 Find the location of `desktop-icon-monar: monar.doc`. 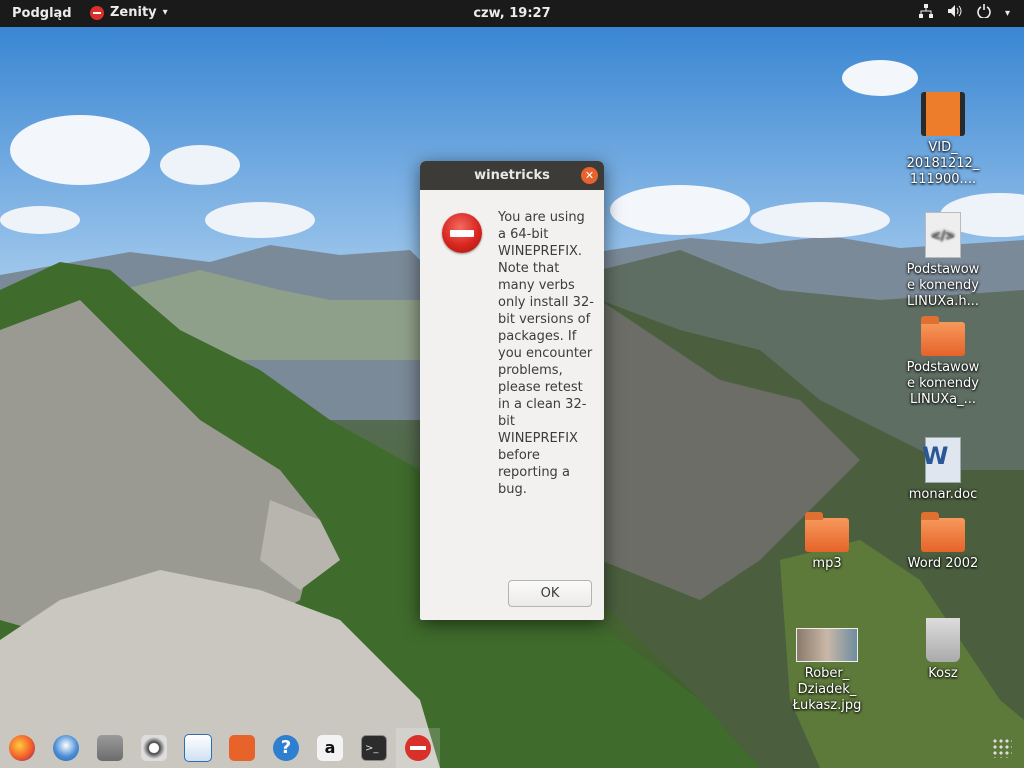

desktop-icon-monar: monar.doc is located at coordinates (943, 470).